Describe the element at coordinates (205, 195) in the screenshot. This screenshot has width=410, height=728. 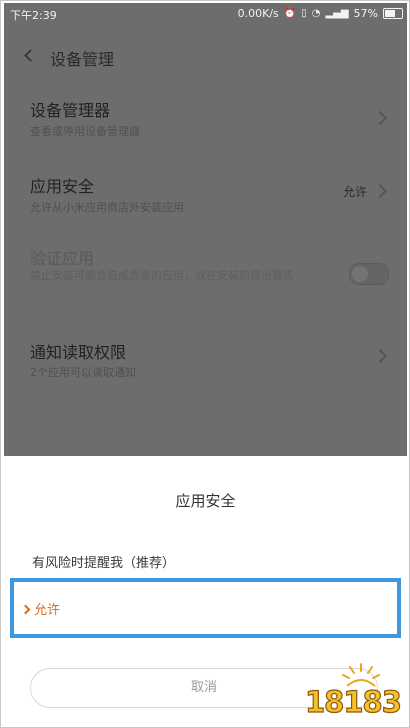
I see `setting-app-security: 应用安全 允许从小米应用商店外安装应用 允许` at that location.